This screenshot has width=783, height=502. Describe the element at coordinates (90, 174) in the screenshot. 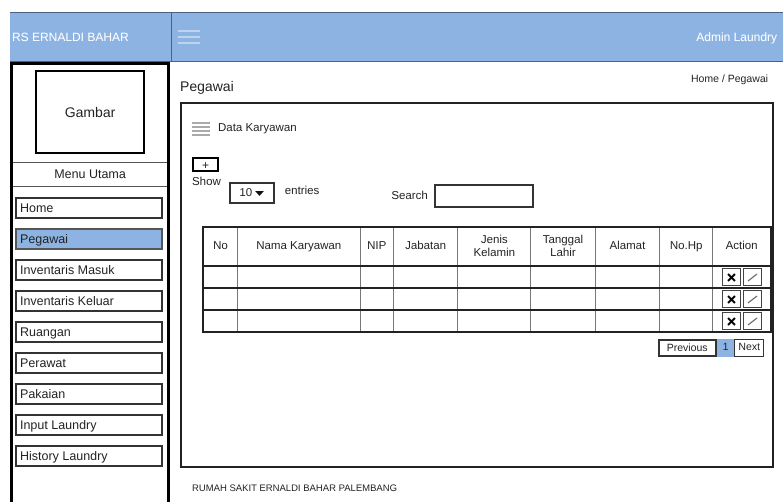

I see `menu-title: Menu Utama` at that location.